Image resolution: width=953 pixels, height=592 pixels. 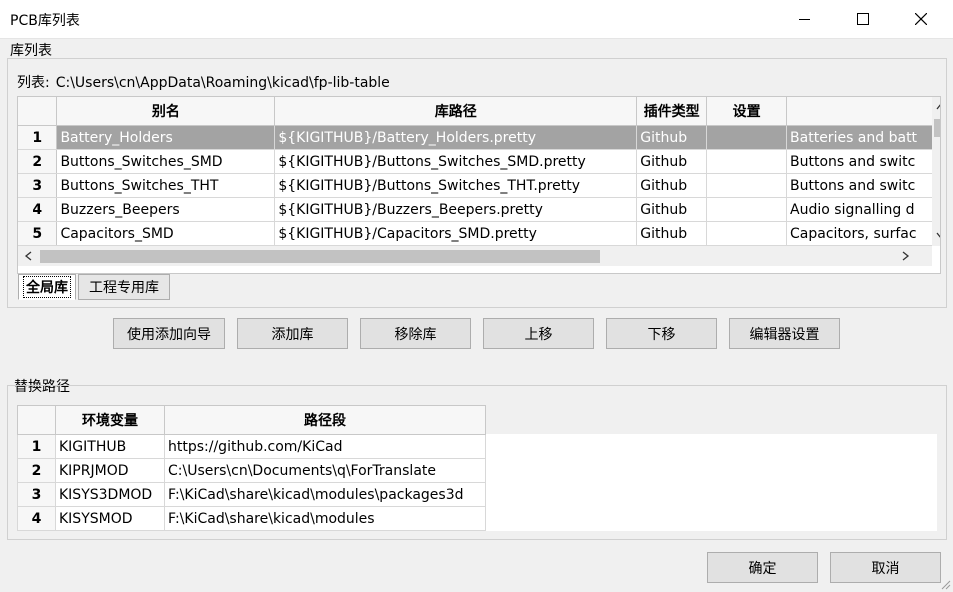 I want to click on cell-path-segment: F:\KiCad\share\kicad\modules, so click(x=325, y=518).